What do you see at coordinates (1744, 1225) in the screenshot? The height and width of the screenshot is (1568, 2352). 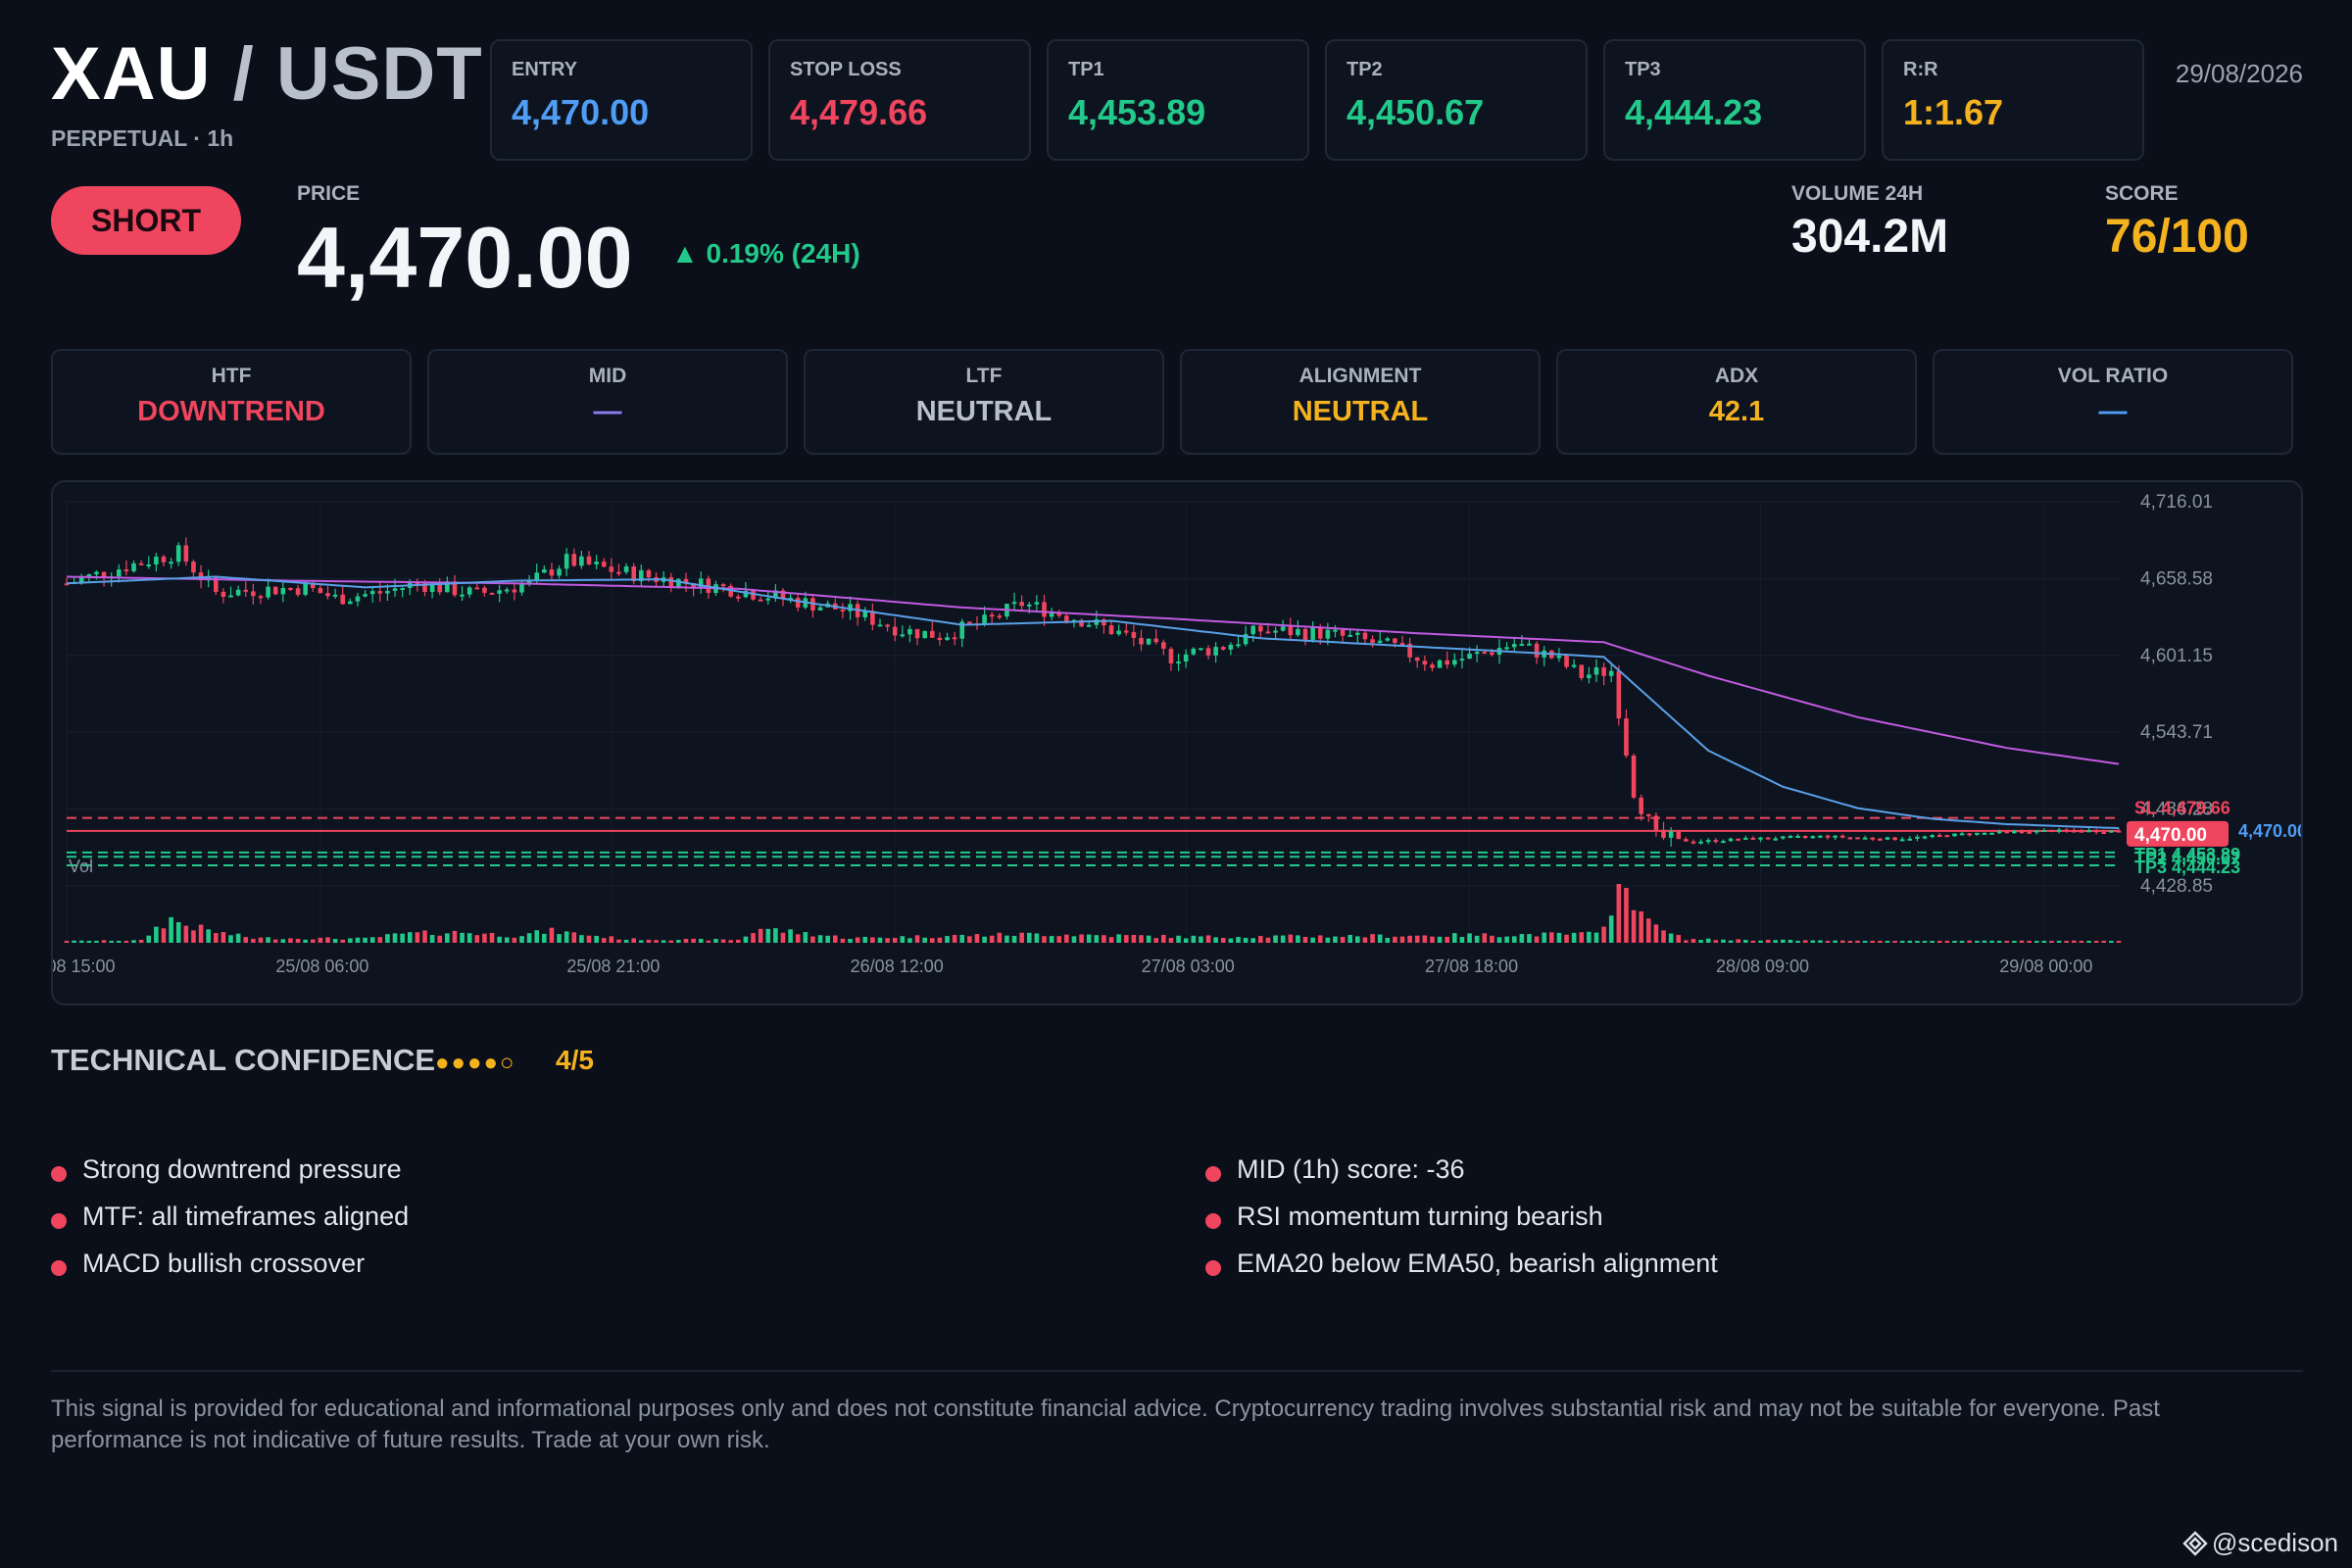 I see `reason-item: RSI momentum turning bearish` at bounding box center [1744, 1225].